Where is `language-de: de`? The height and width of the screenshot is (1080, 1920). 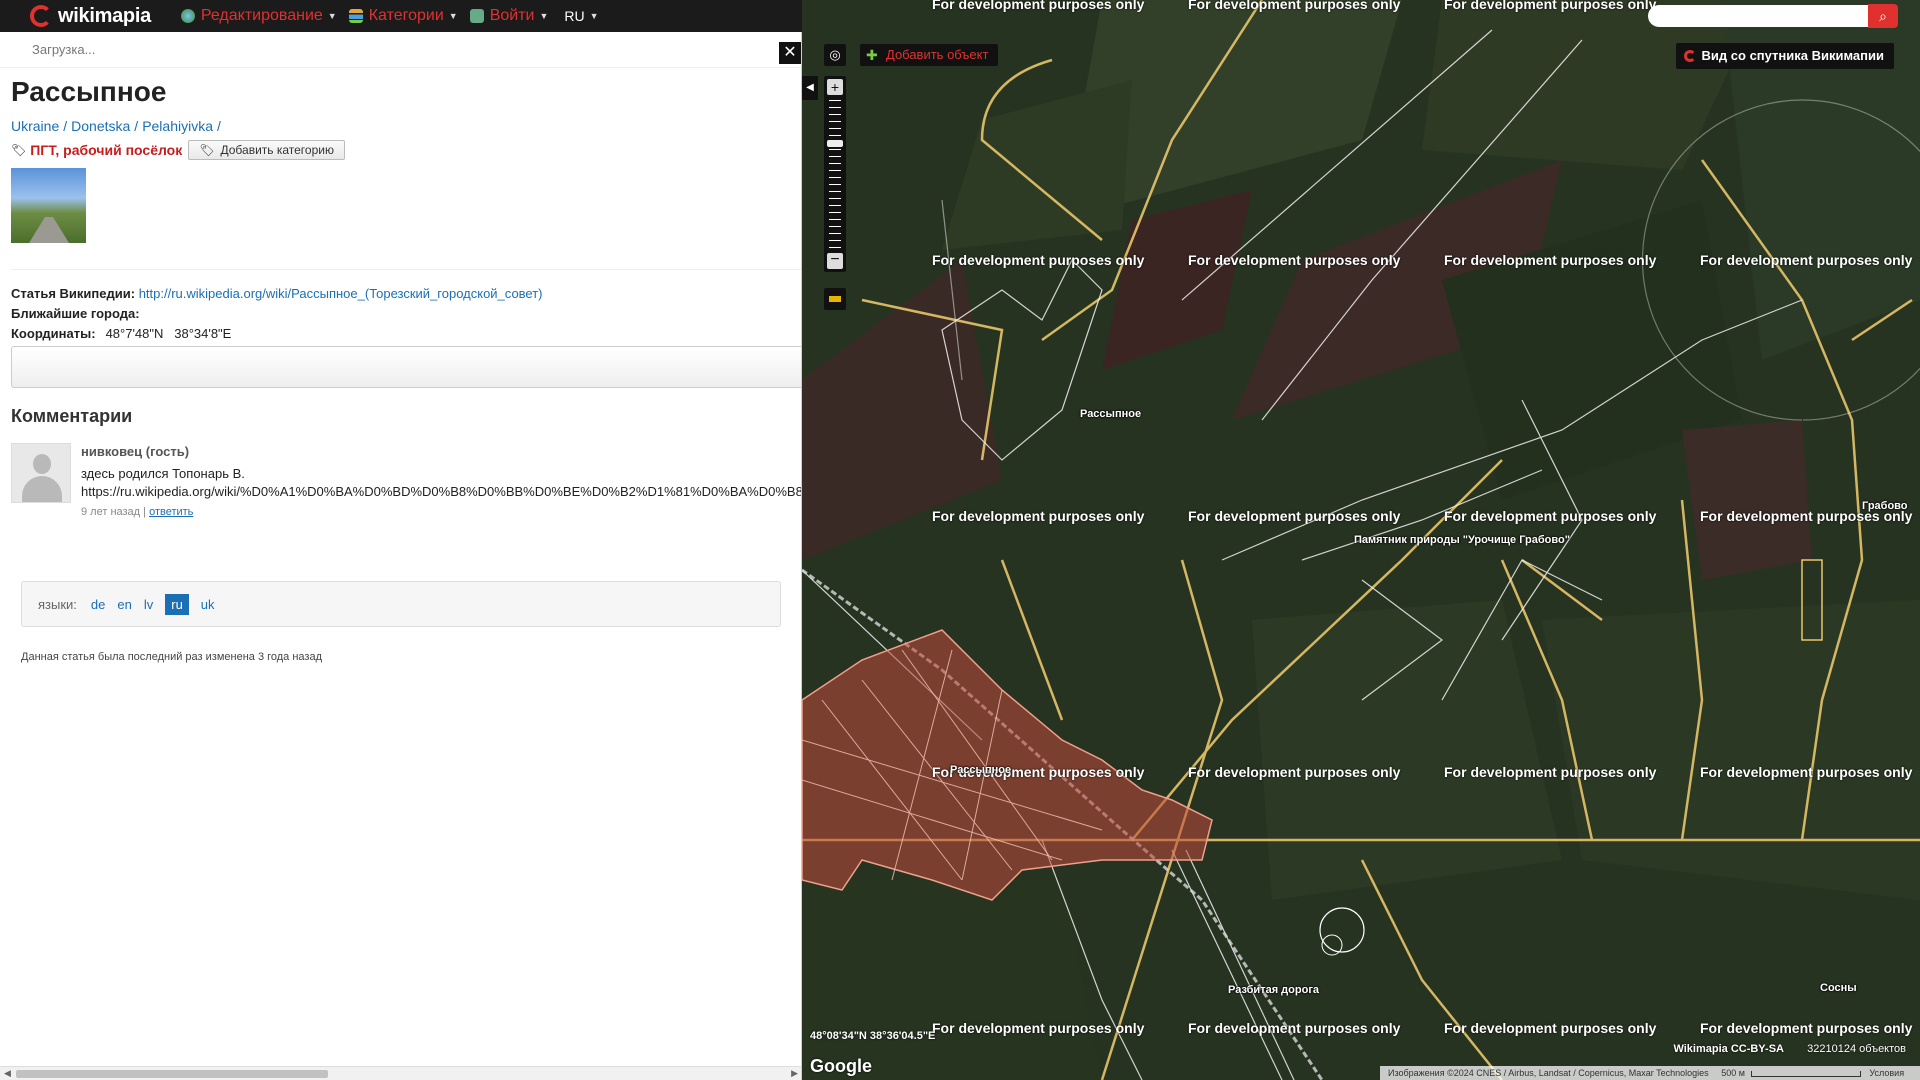 language-de: de is located at coordinates (98, 604).